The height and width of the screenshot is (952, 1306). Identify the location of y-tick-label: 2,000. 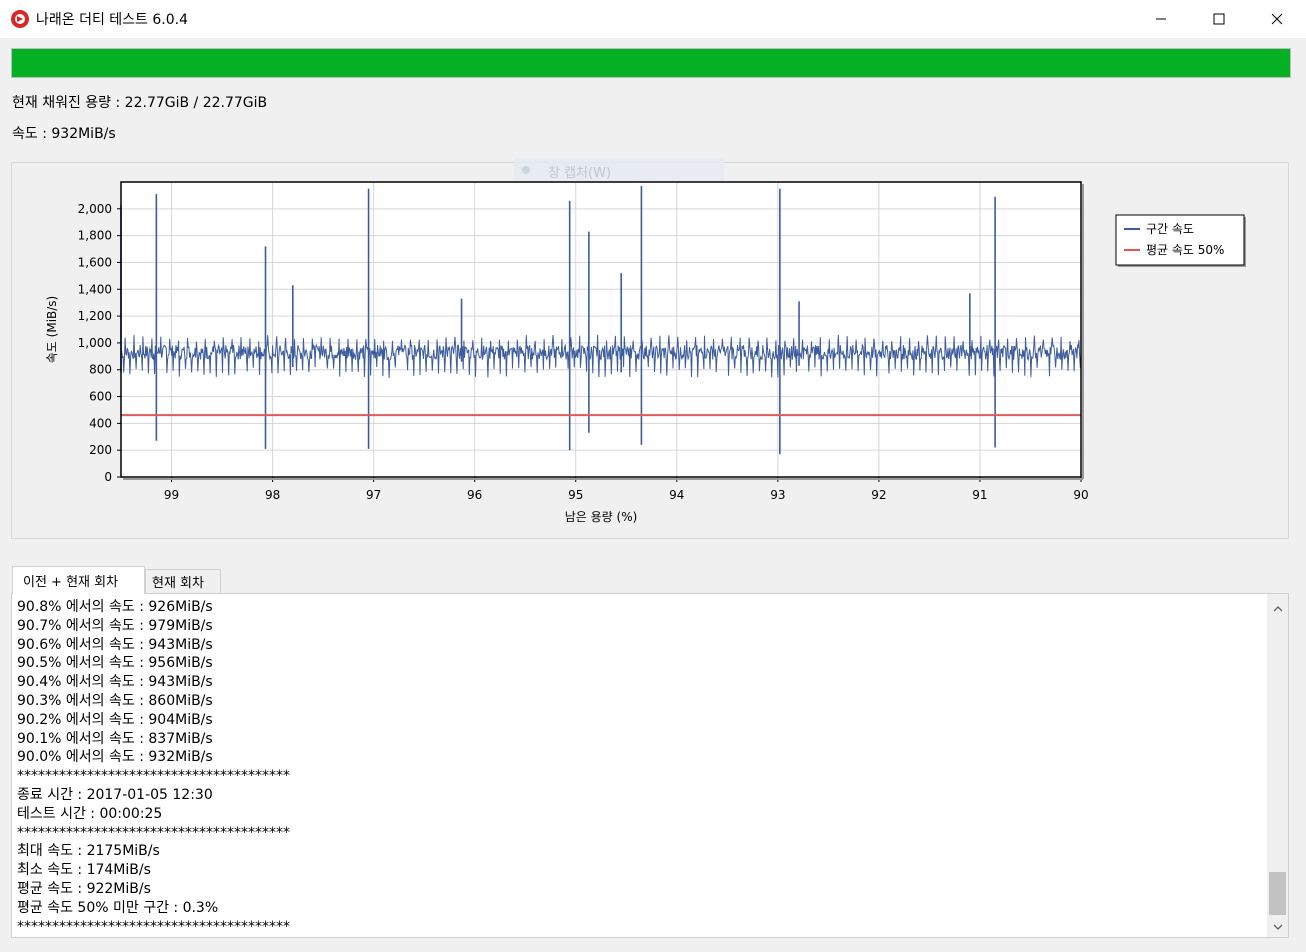
(95, 209).